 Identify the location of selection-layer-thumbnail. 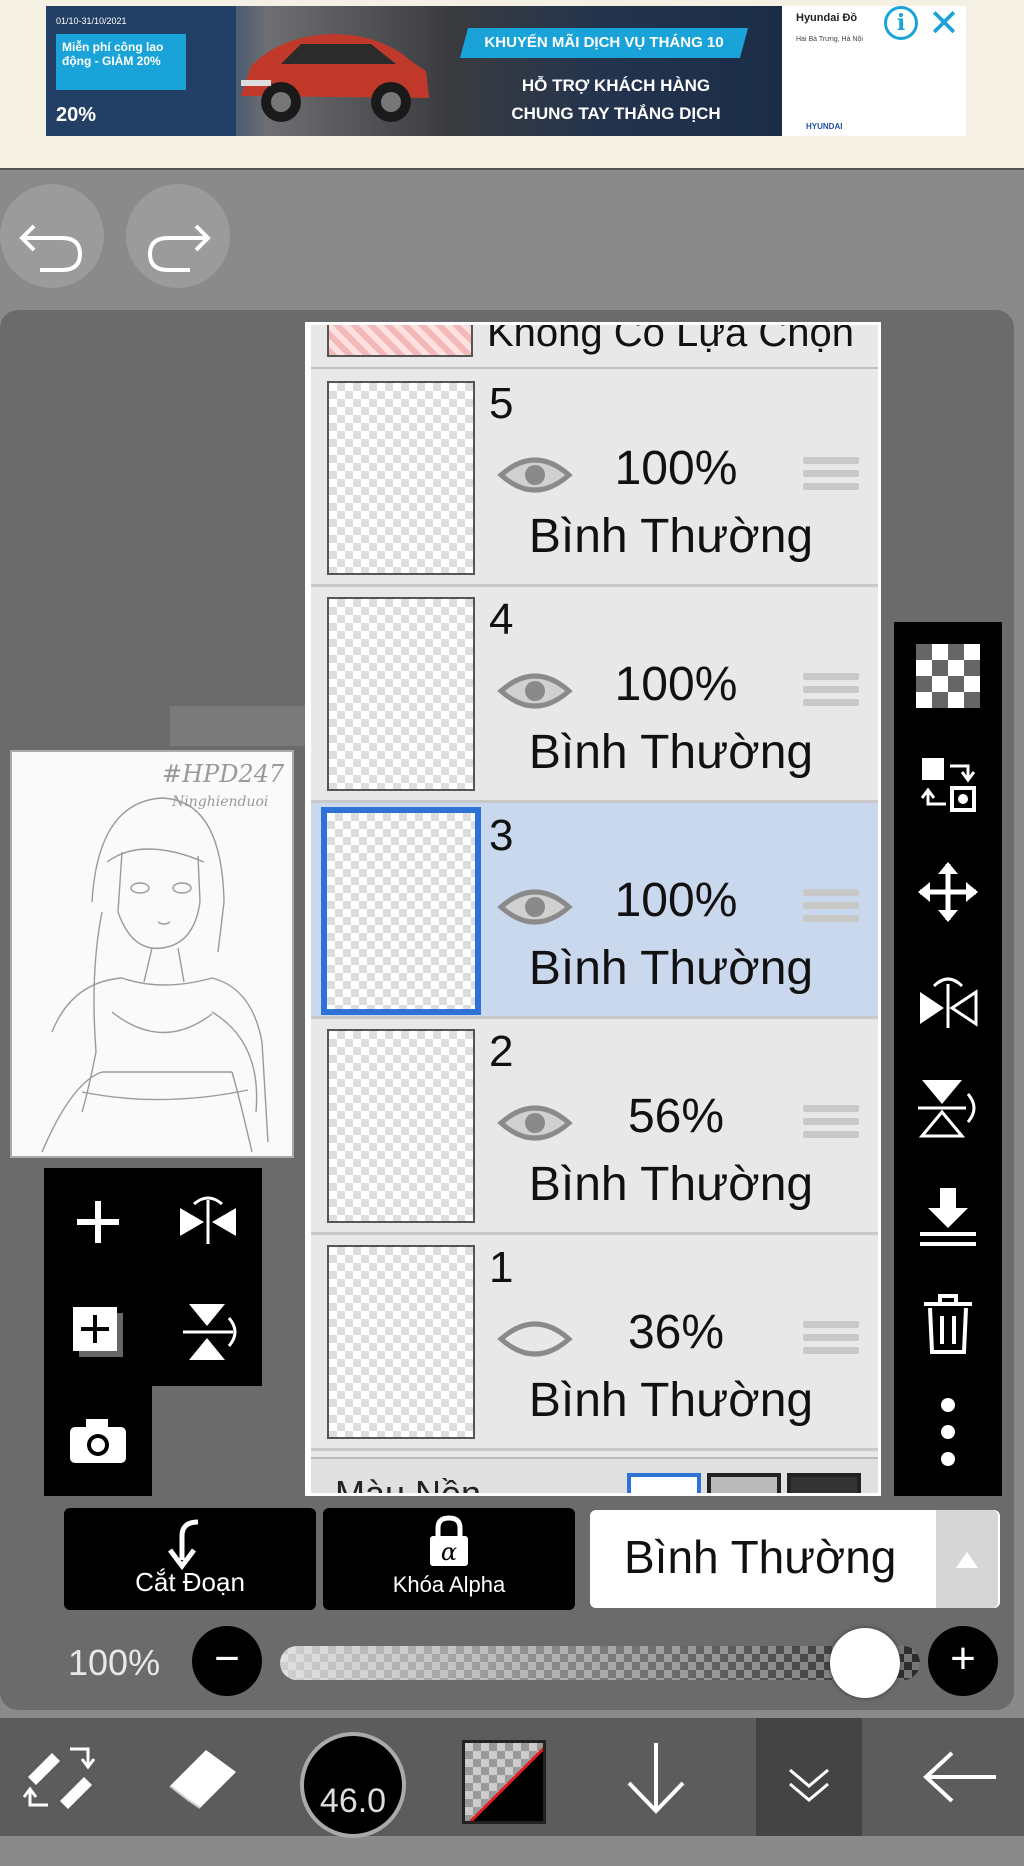
(400, 341).